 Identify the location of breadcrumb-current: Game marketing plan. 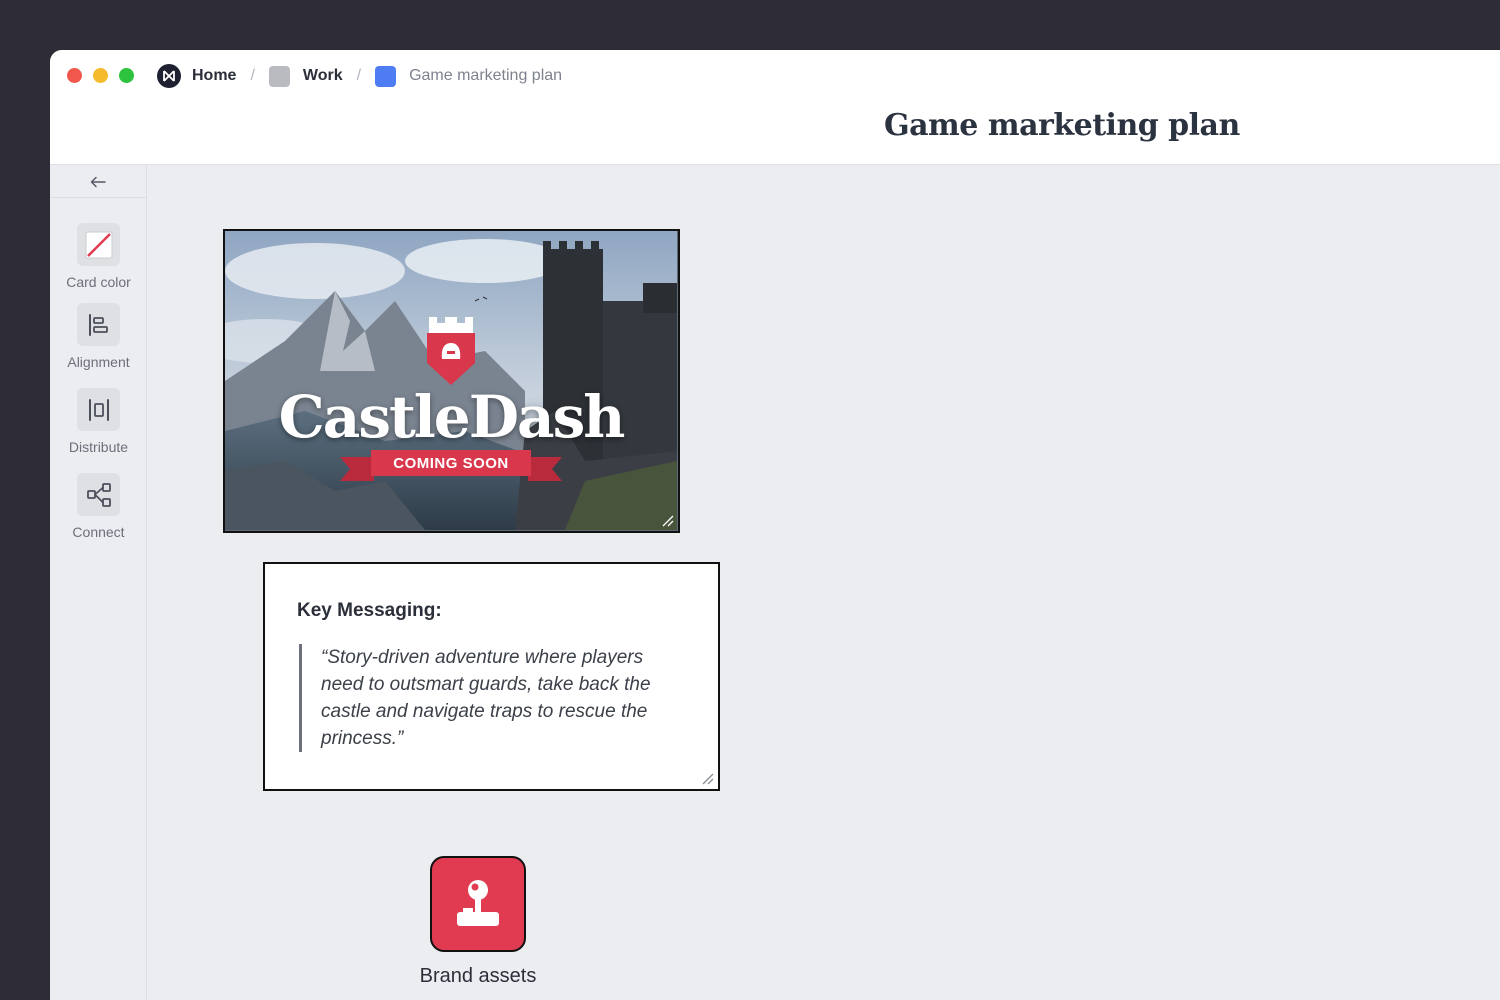
(469, 76).